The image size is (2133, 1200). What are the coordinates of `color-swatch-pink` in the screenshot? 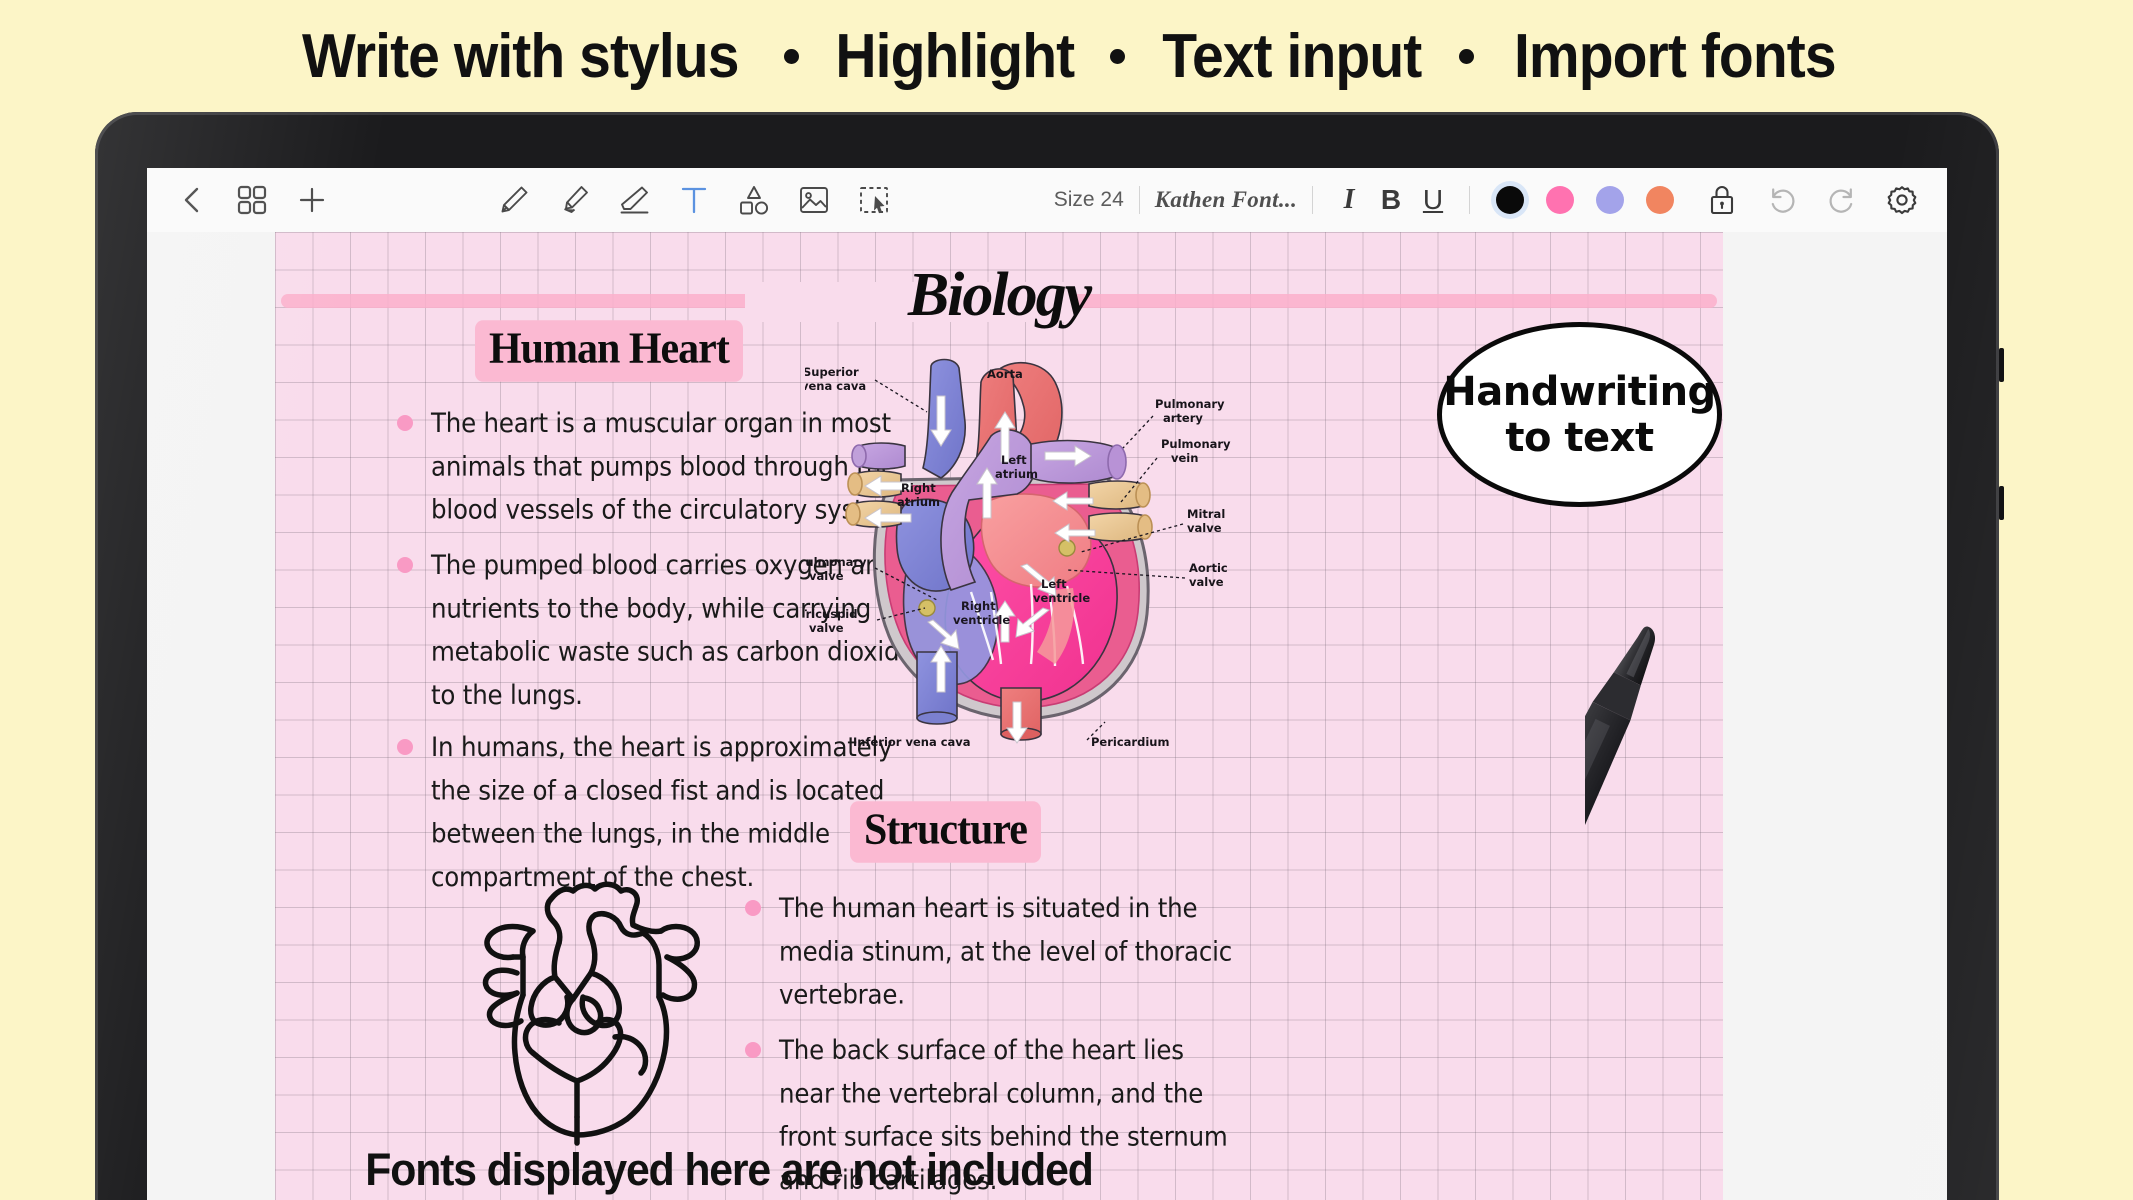 It's located at (1560, 200).